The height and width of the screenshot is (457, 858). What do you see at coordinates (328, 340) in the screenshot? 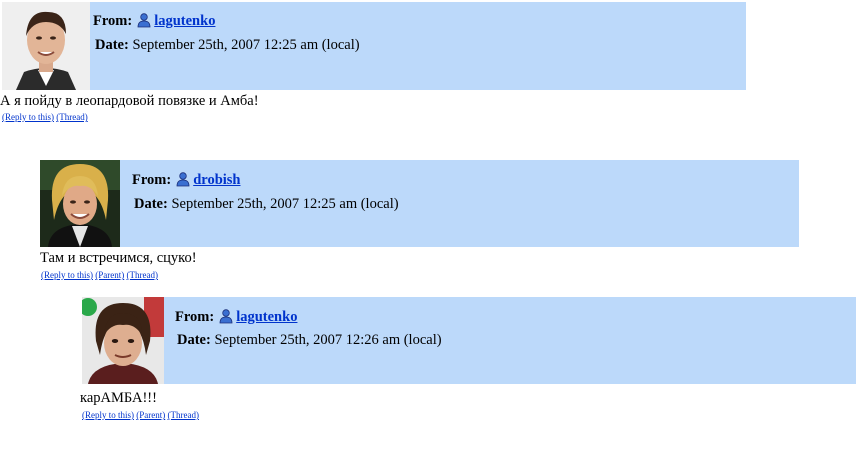
I see `date-value: September 25th, 2007 12:26 am (local)` at bounding box center [328, 340].